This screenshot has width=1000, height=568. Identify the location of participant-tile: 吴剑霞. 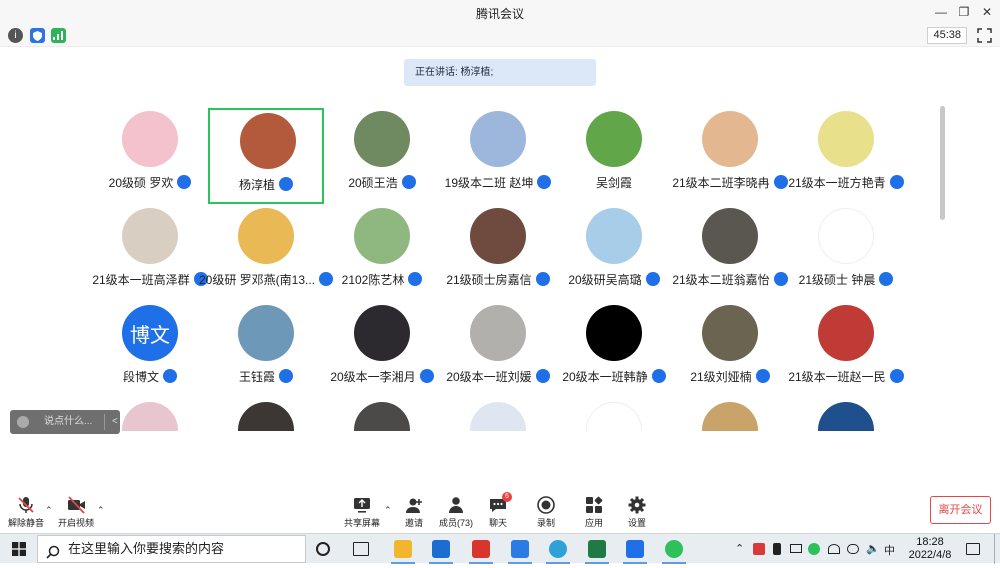
(614, 156).